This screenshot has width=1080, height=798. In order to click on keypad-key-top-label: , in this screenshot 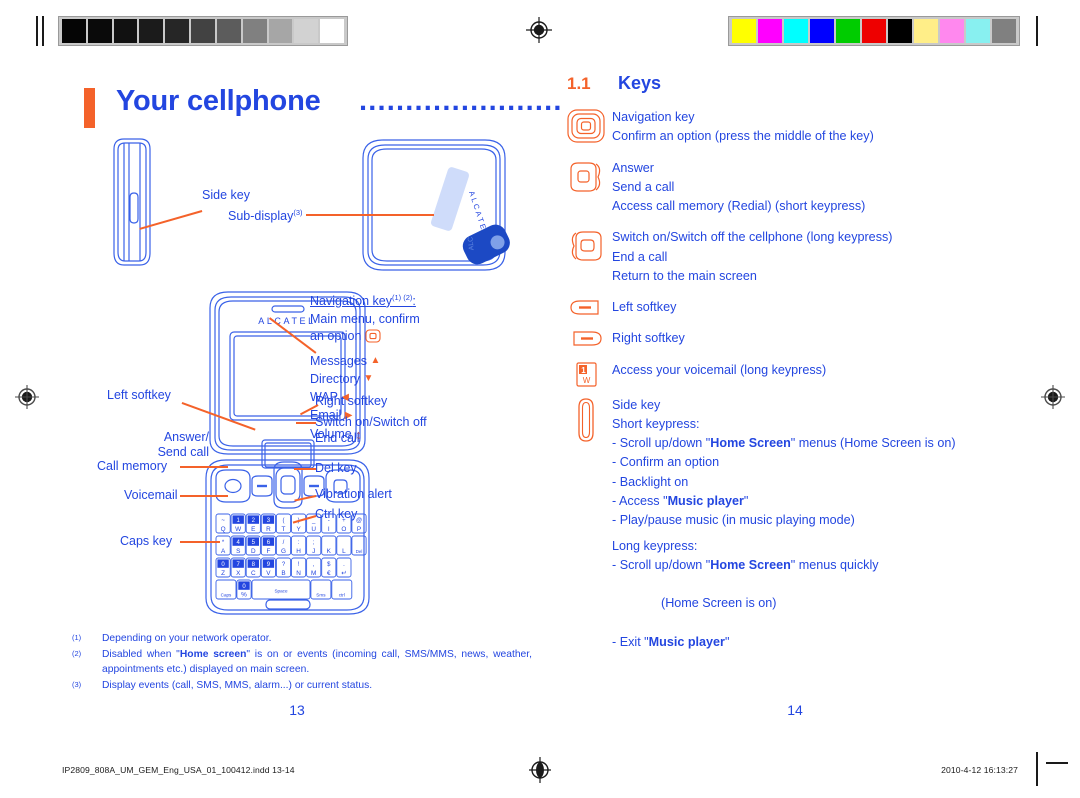, I will do `click(314, 565)`.